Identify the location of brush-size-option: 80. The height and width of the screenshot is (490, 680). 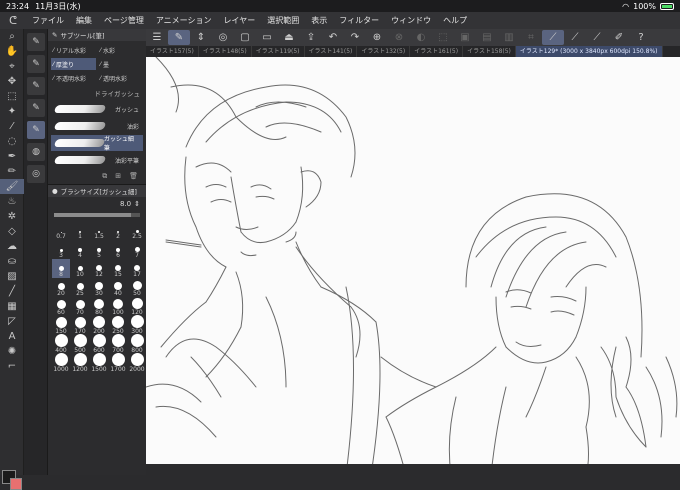
(99, 306).